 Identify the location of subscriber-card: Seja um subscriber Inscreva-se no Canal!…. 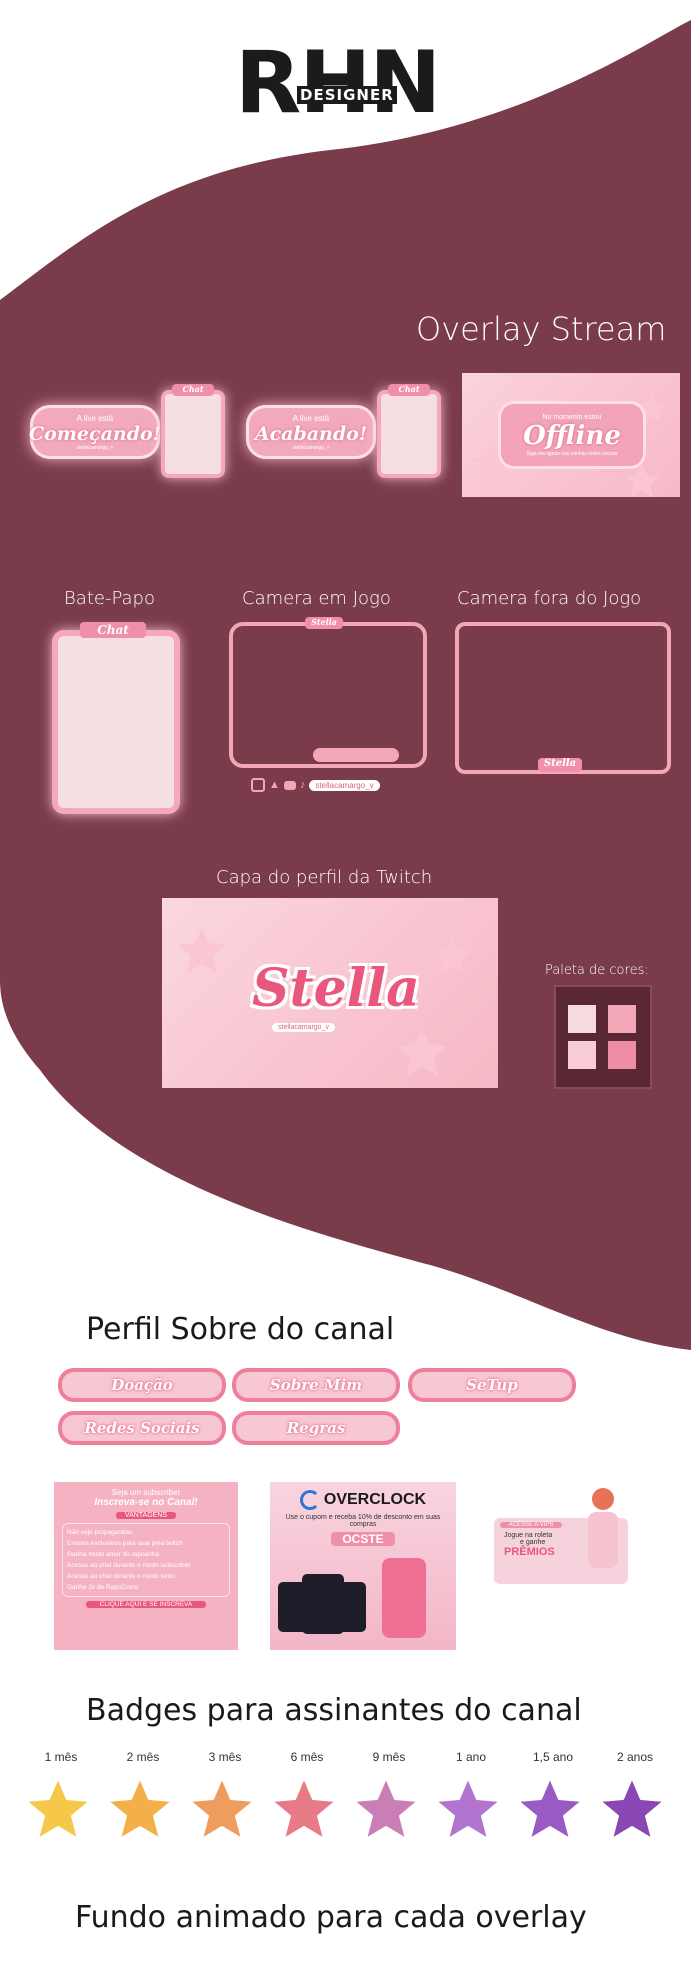
(146, 1566).